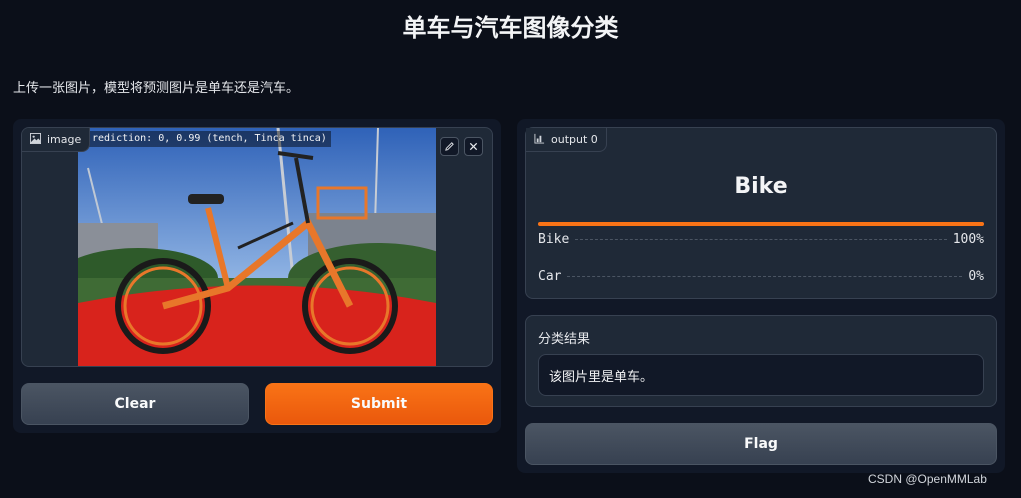  Describe the element at coordinates (550, 276) in the screenshot. I see `confidence-label: Car` at that location.